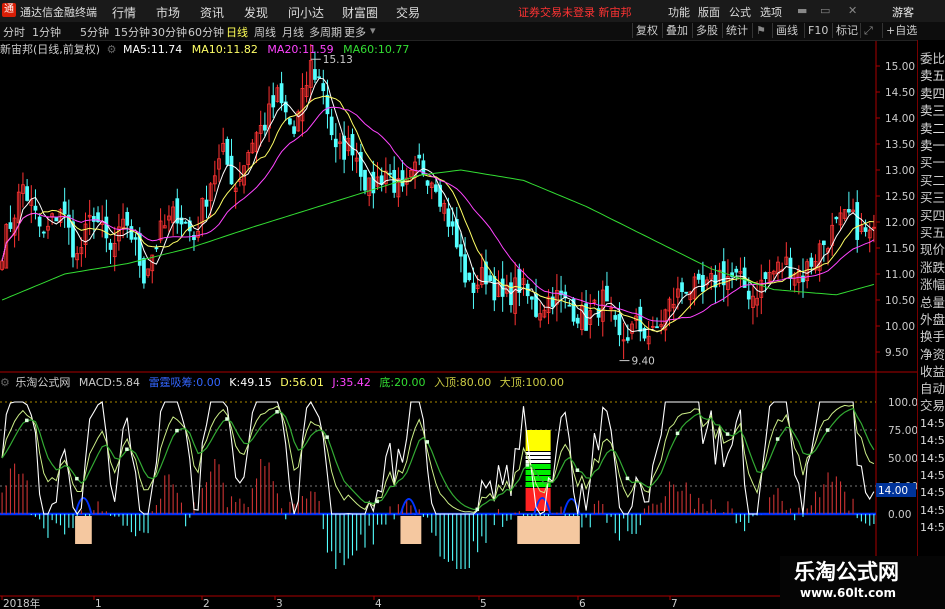 This screenshot has width=945, height=609. Describe the element at coordinates (771, 12) in the screenshot. I see `menu-options: 选项` at that location.